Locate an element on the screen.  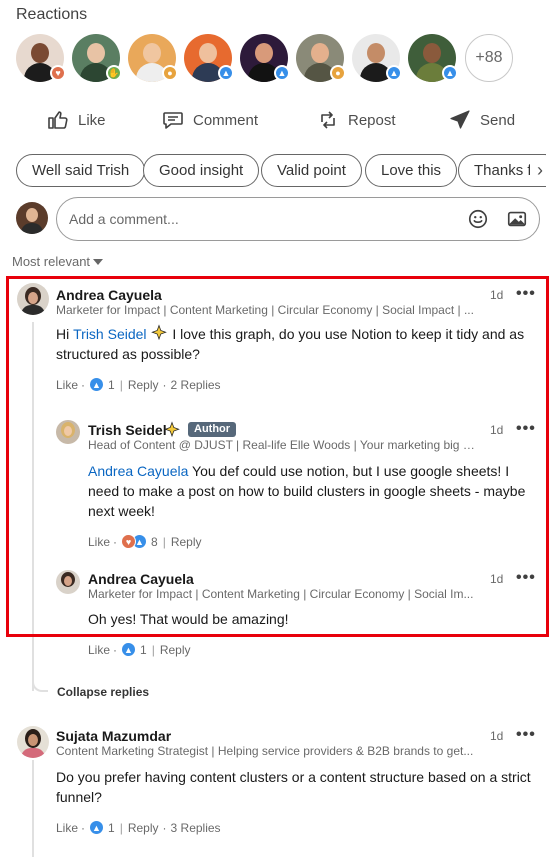
chip-suggestion: Love this is located at coordinates (411, 170).